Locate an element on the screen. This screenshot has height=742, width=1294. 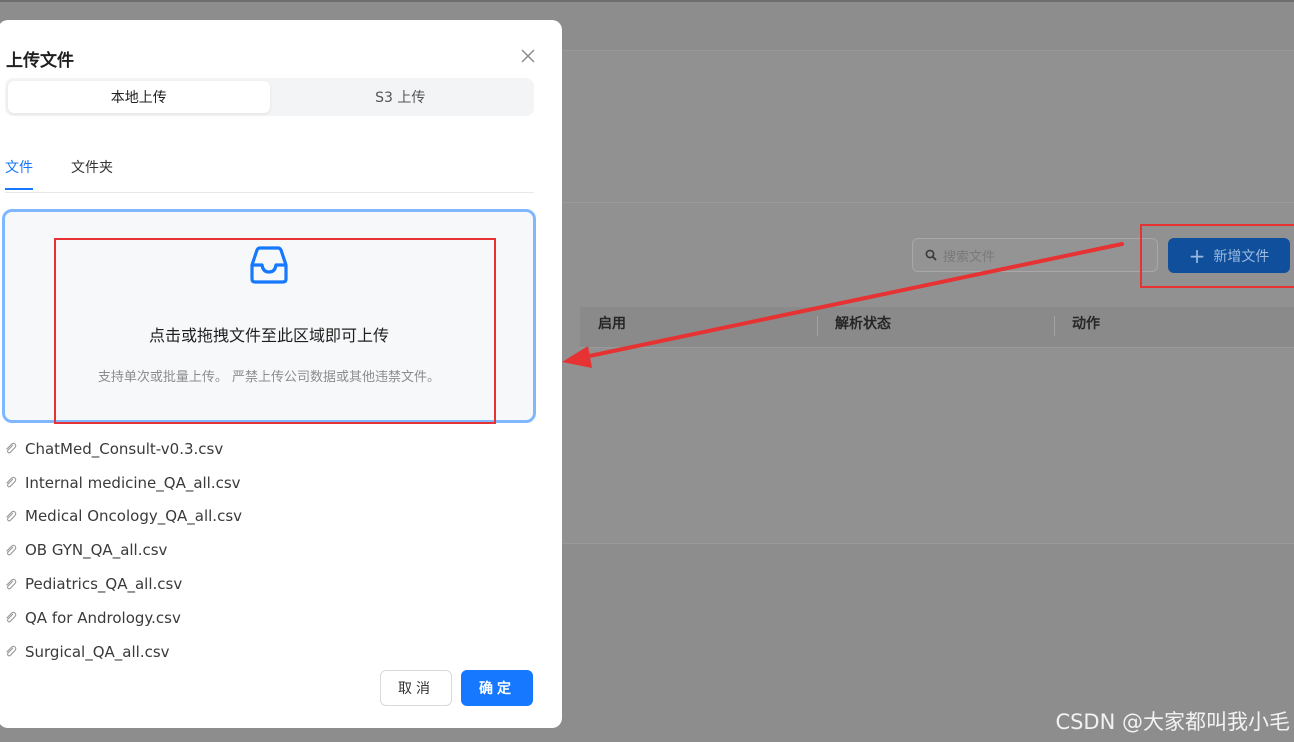
file-list-item: QA for Andrology.csv is located at coordinates (269, 618).